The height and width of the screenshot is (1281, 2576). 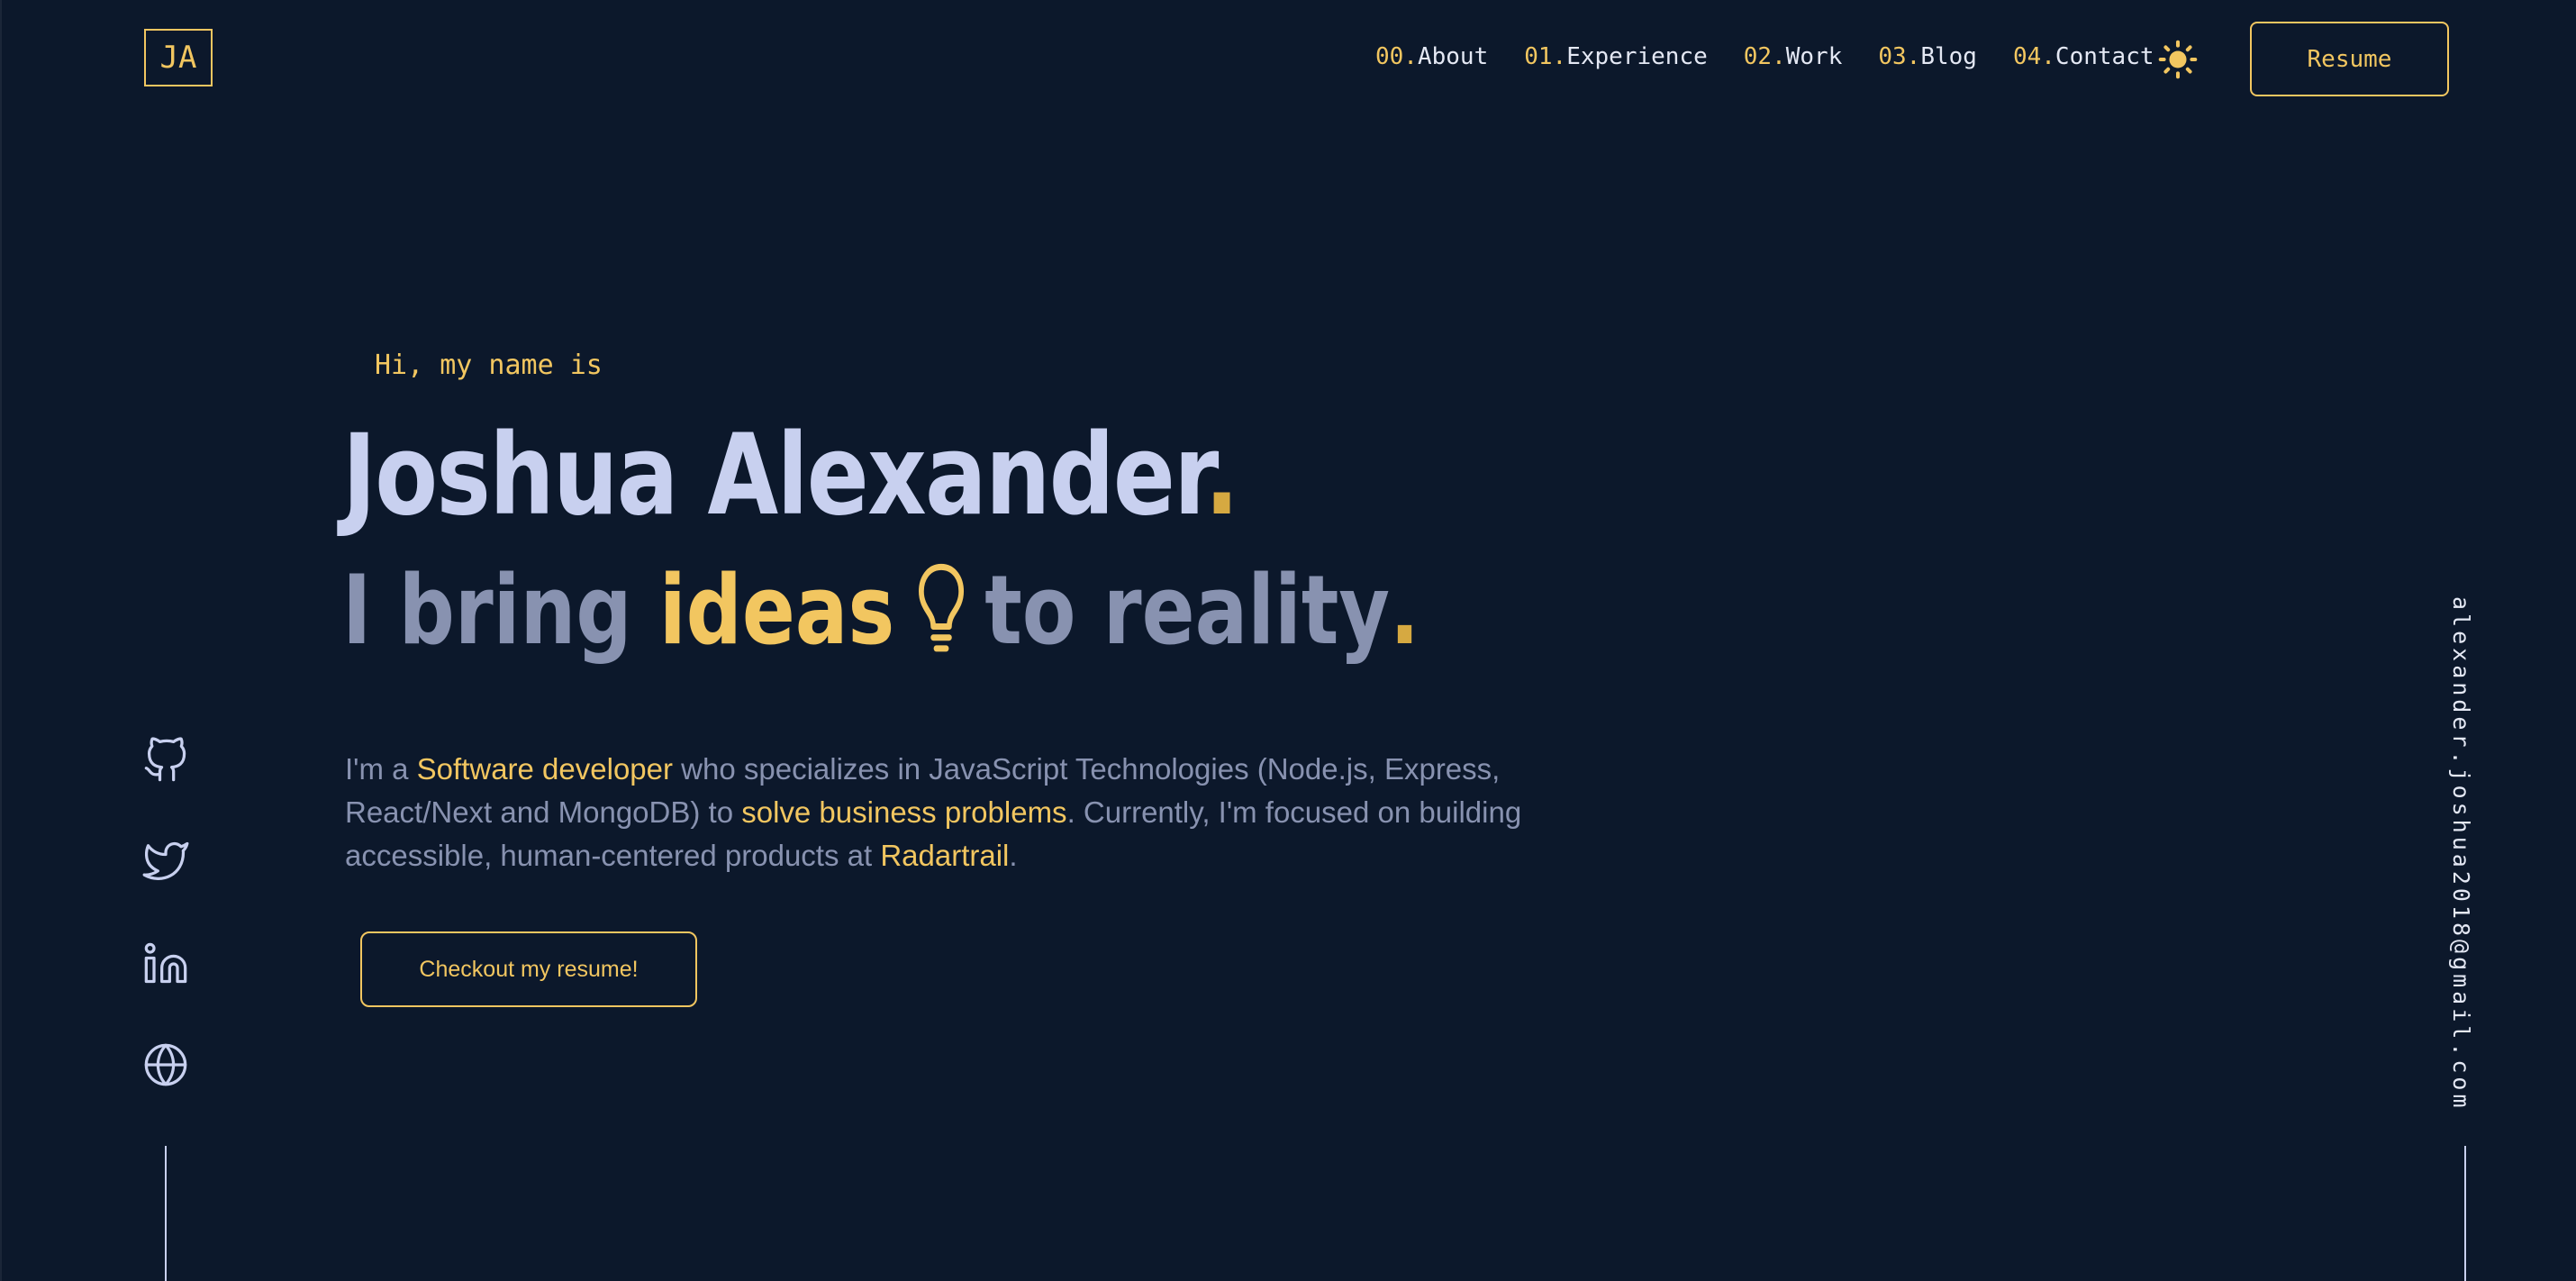 I want to click on sun-icon, so click(x=2178, y=59).